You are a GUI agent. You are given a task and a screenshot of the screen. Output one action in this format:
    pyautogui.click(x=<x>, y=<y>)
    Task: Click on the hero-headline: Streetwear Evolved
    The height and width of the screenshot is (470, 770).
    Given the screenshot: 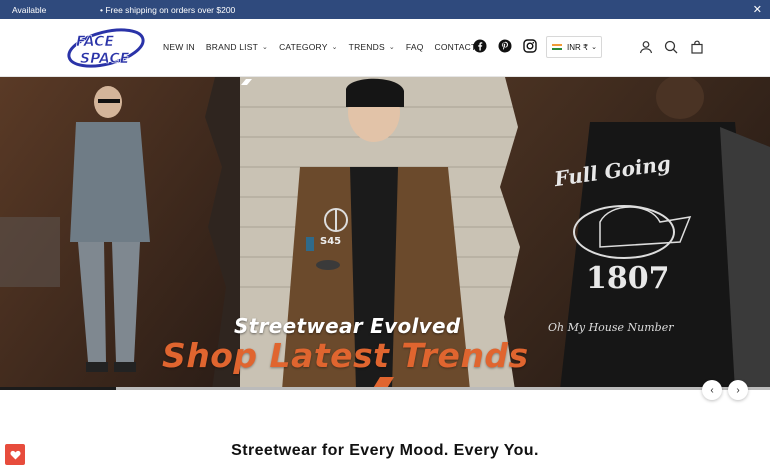 What is the action you would take?
    pyautogui.click(x=347, y=326)
    